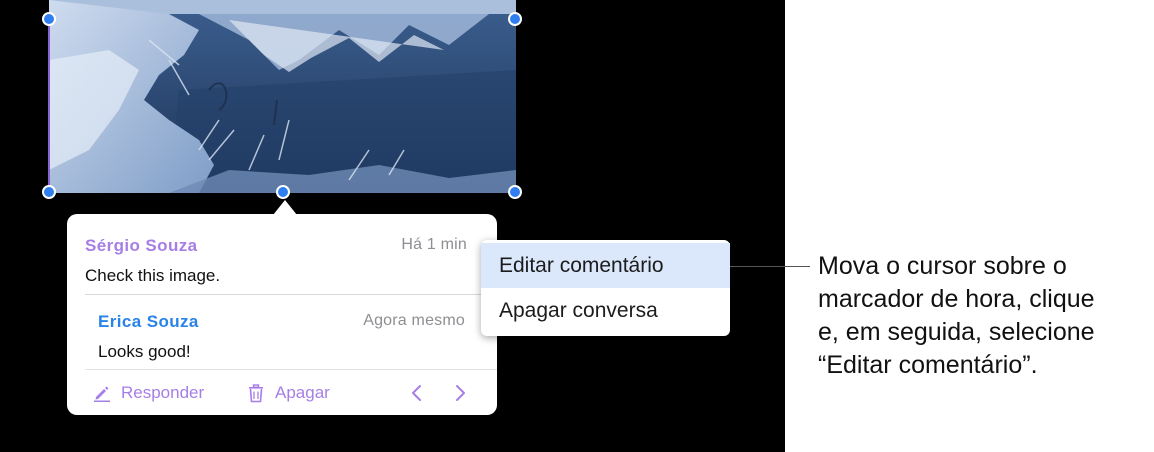  I want to click on callout-line: “Editar comentário”., so click(928, 365).